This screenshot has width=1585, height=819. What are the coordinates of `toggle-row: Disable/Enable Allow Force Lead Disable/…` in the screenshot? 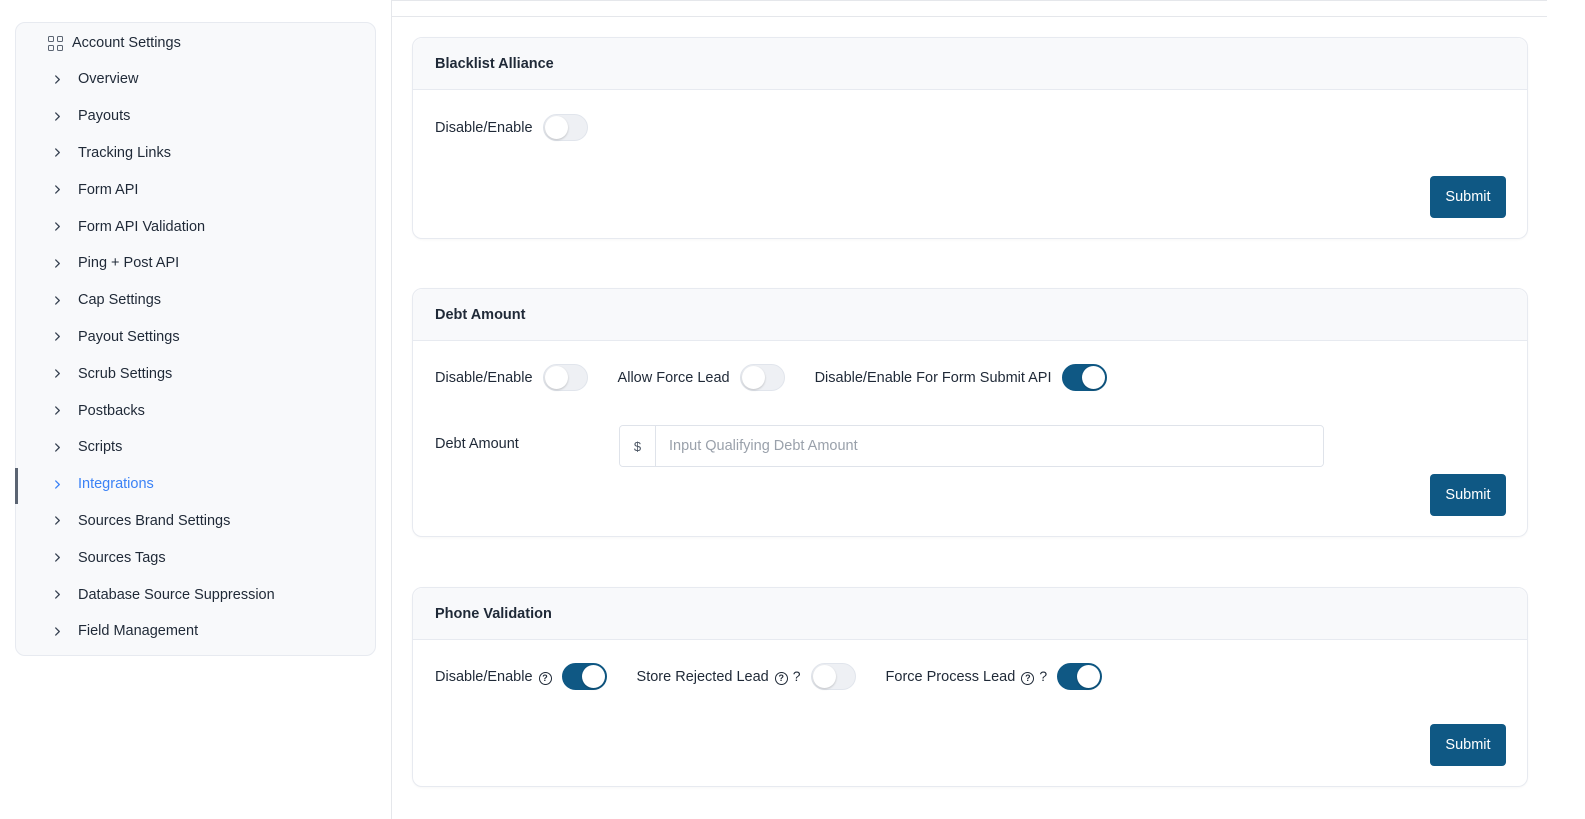 It's located at (786, 377).